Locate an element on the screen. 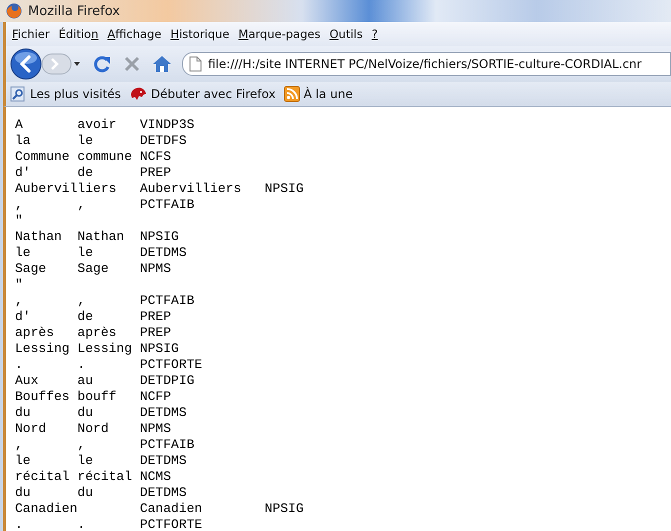 The width and height of the screenshot is (671, 531). home-button is located at coordinates (162, 64).